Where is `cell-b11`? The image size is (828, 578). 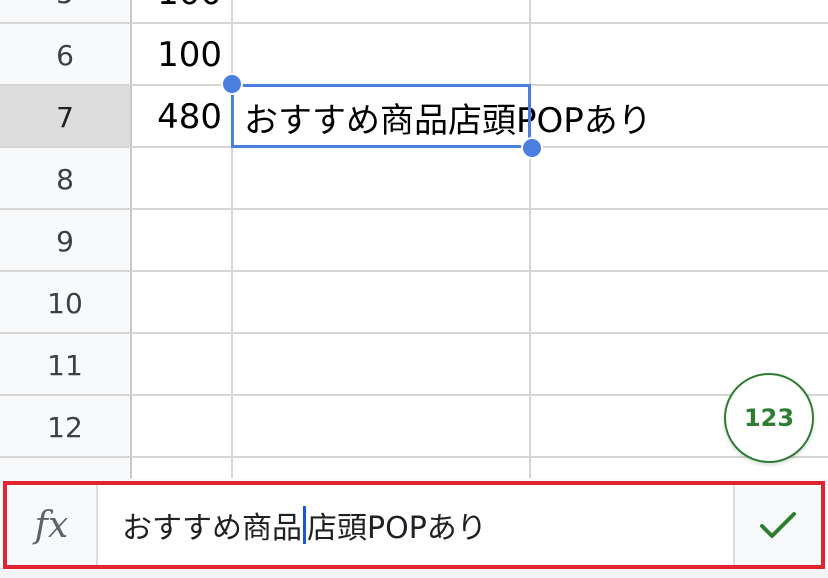
cell-b11 is located at coordinates (380, 365).